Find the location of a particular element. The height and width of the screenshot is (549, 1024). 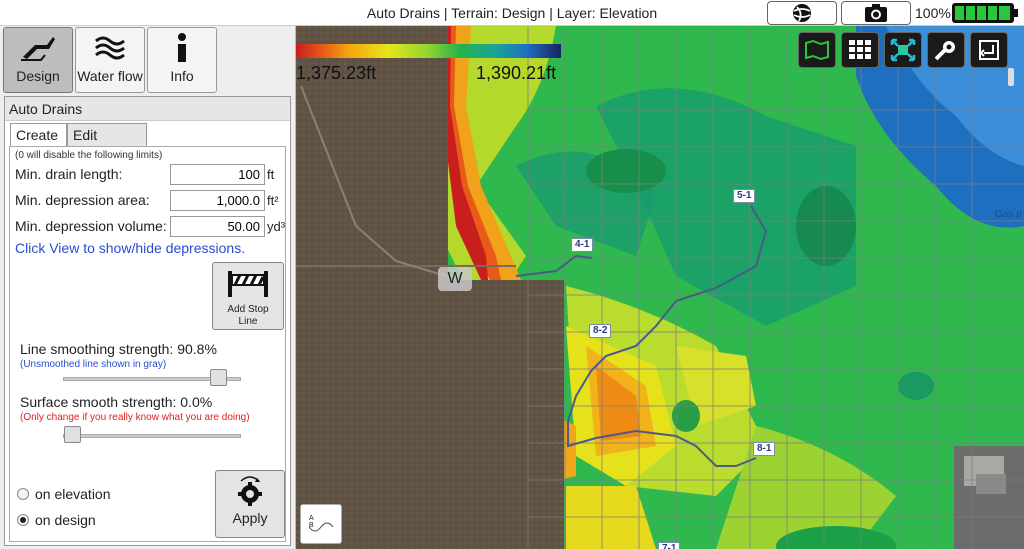

battery-icon is located at coordinates (985, 13).